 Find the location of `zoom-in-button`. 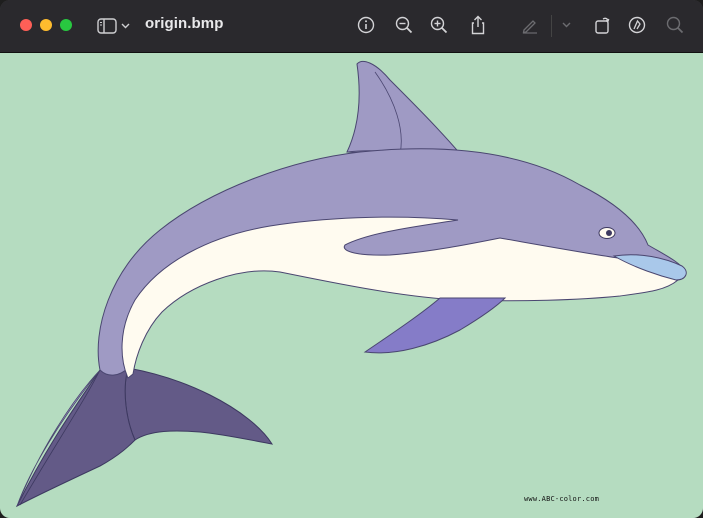

zoom-in-button is located at coordinates (439, 25).